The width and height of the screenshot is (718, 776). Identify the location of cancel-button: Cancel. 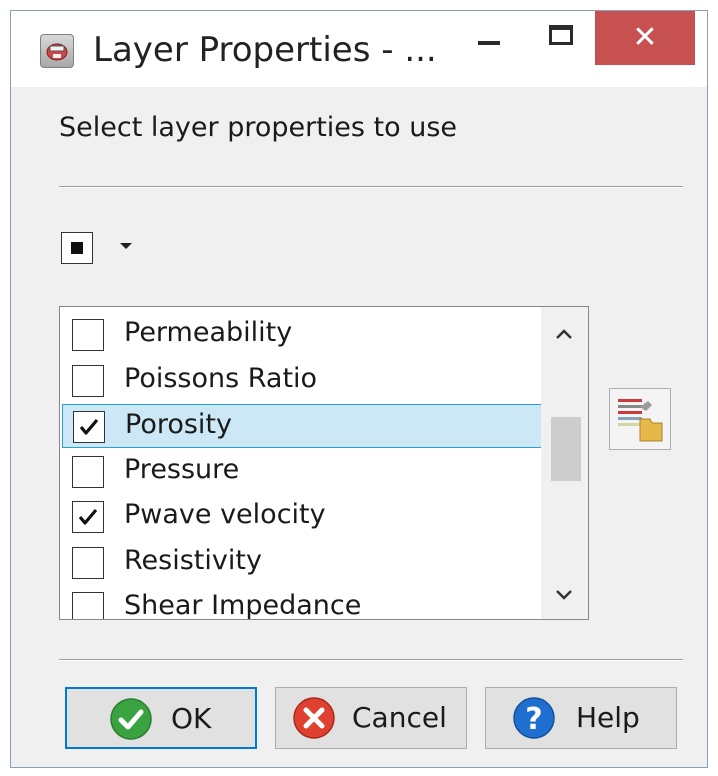
(371, 718).